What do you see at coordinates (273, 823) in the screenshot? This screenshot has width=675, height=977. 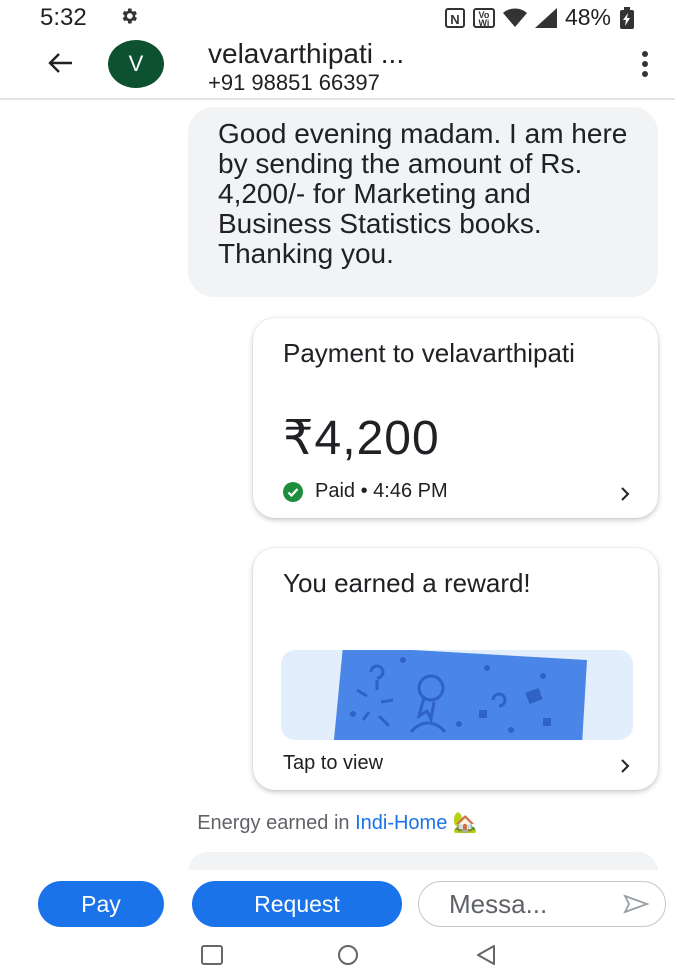 I see `energy-prefix: Energy earned in` at bounding box center [273, 823].